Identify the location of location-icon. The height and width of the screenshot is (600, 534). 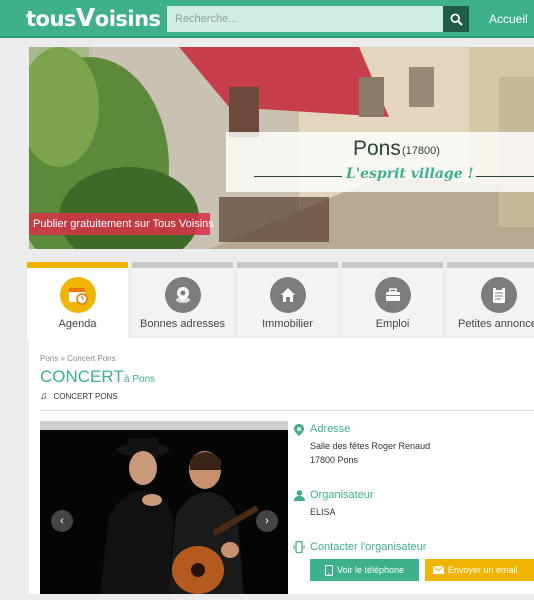
(299, 430).